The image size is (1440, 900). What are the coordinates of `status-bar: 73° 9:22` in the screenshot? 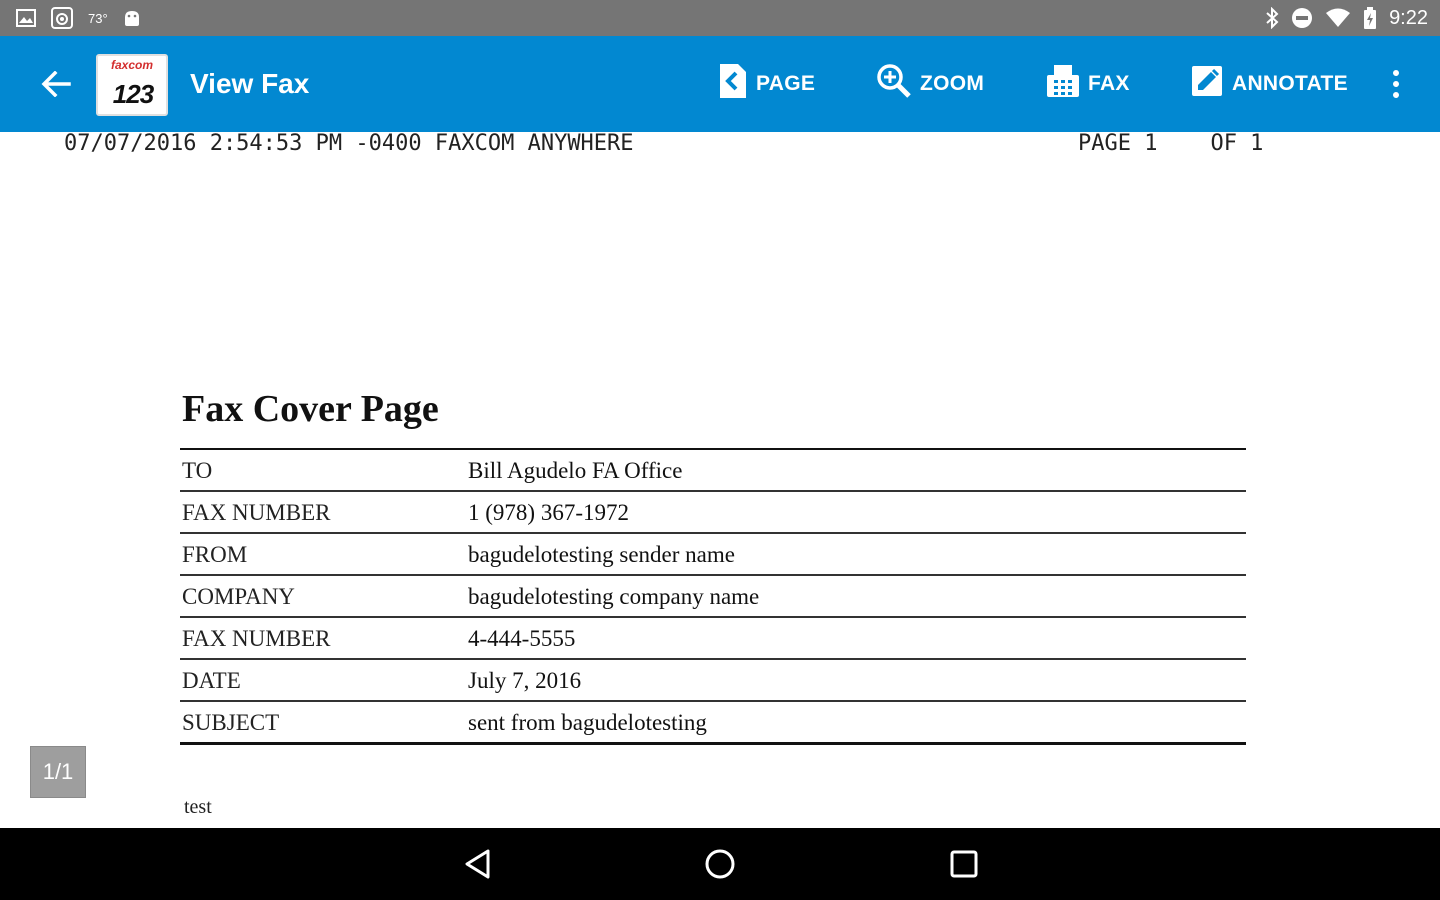 It's located at (720, 18).